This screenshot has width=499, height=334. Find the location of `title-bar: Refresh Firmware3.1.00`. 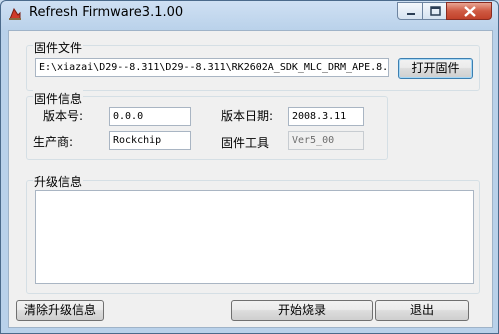

title-bar: Refresh Firmware3.1.00 is located at coordinates (249, 14).